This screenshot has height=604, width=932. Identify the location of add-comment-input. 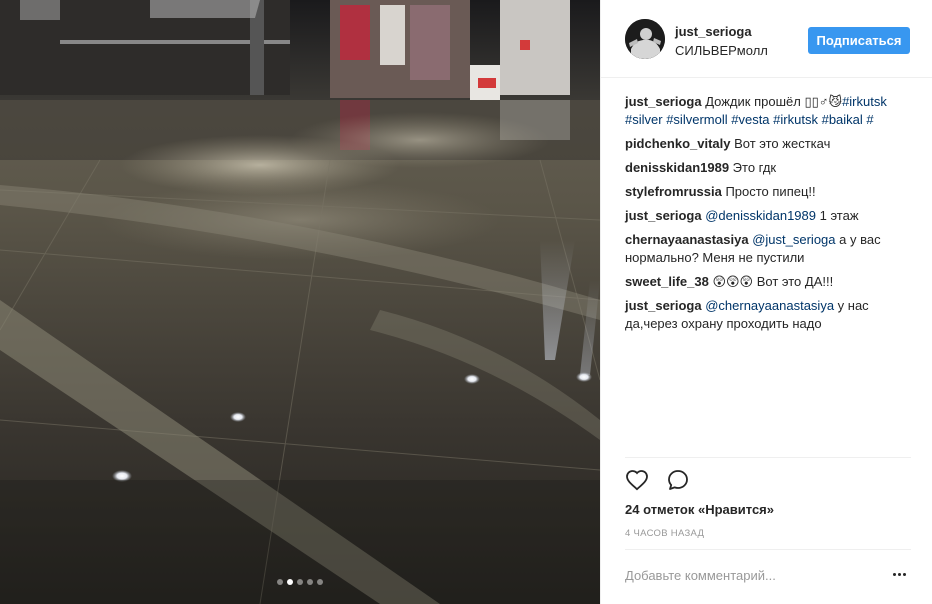
(757, 575).